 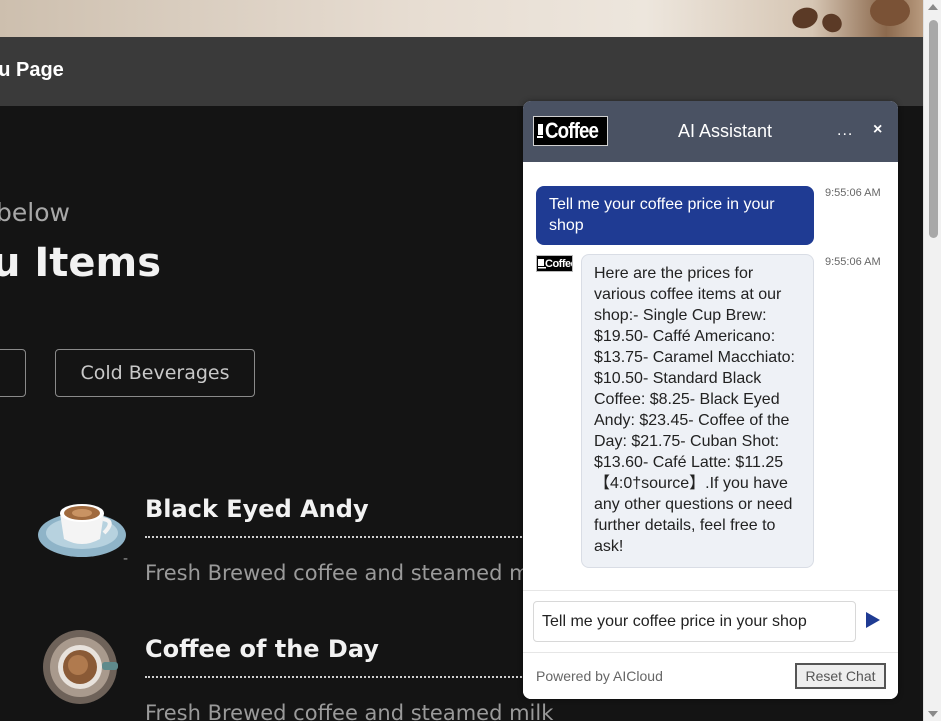 What do you see at coordinates (461, 18) in the screenshot?
I see `hero-image` at bounding box center [461, 18].